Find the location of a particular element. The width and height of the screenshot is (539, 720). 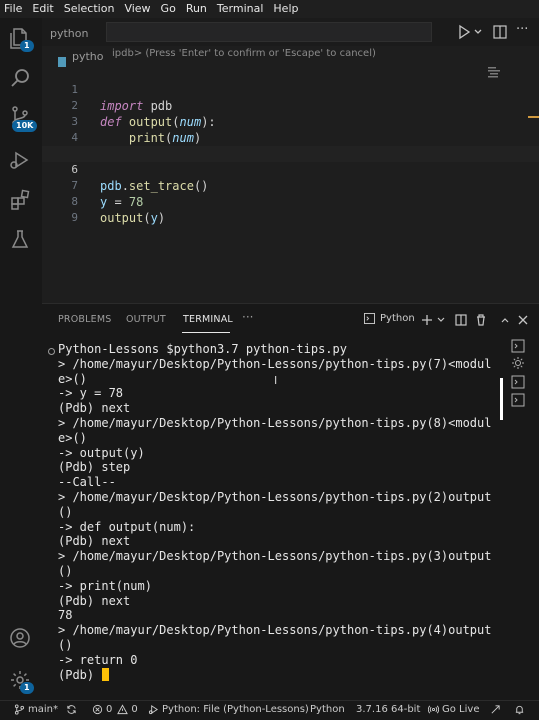

menu-selection: Selection is located at coordinates (89, 9).